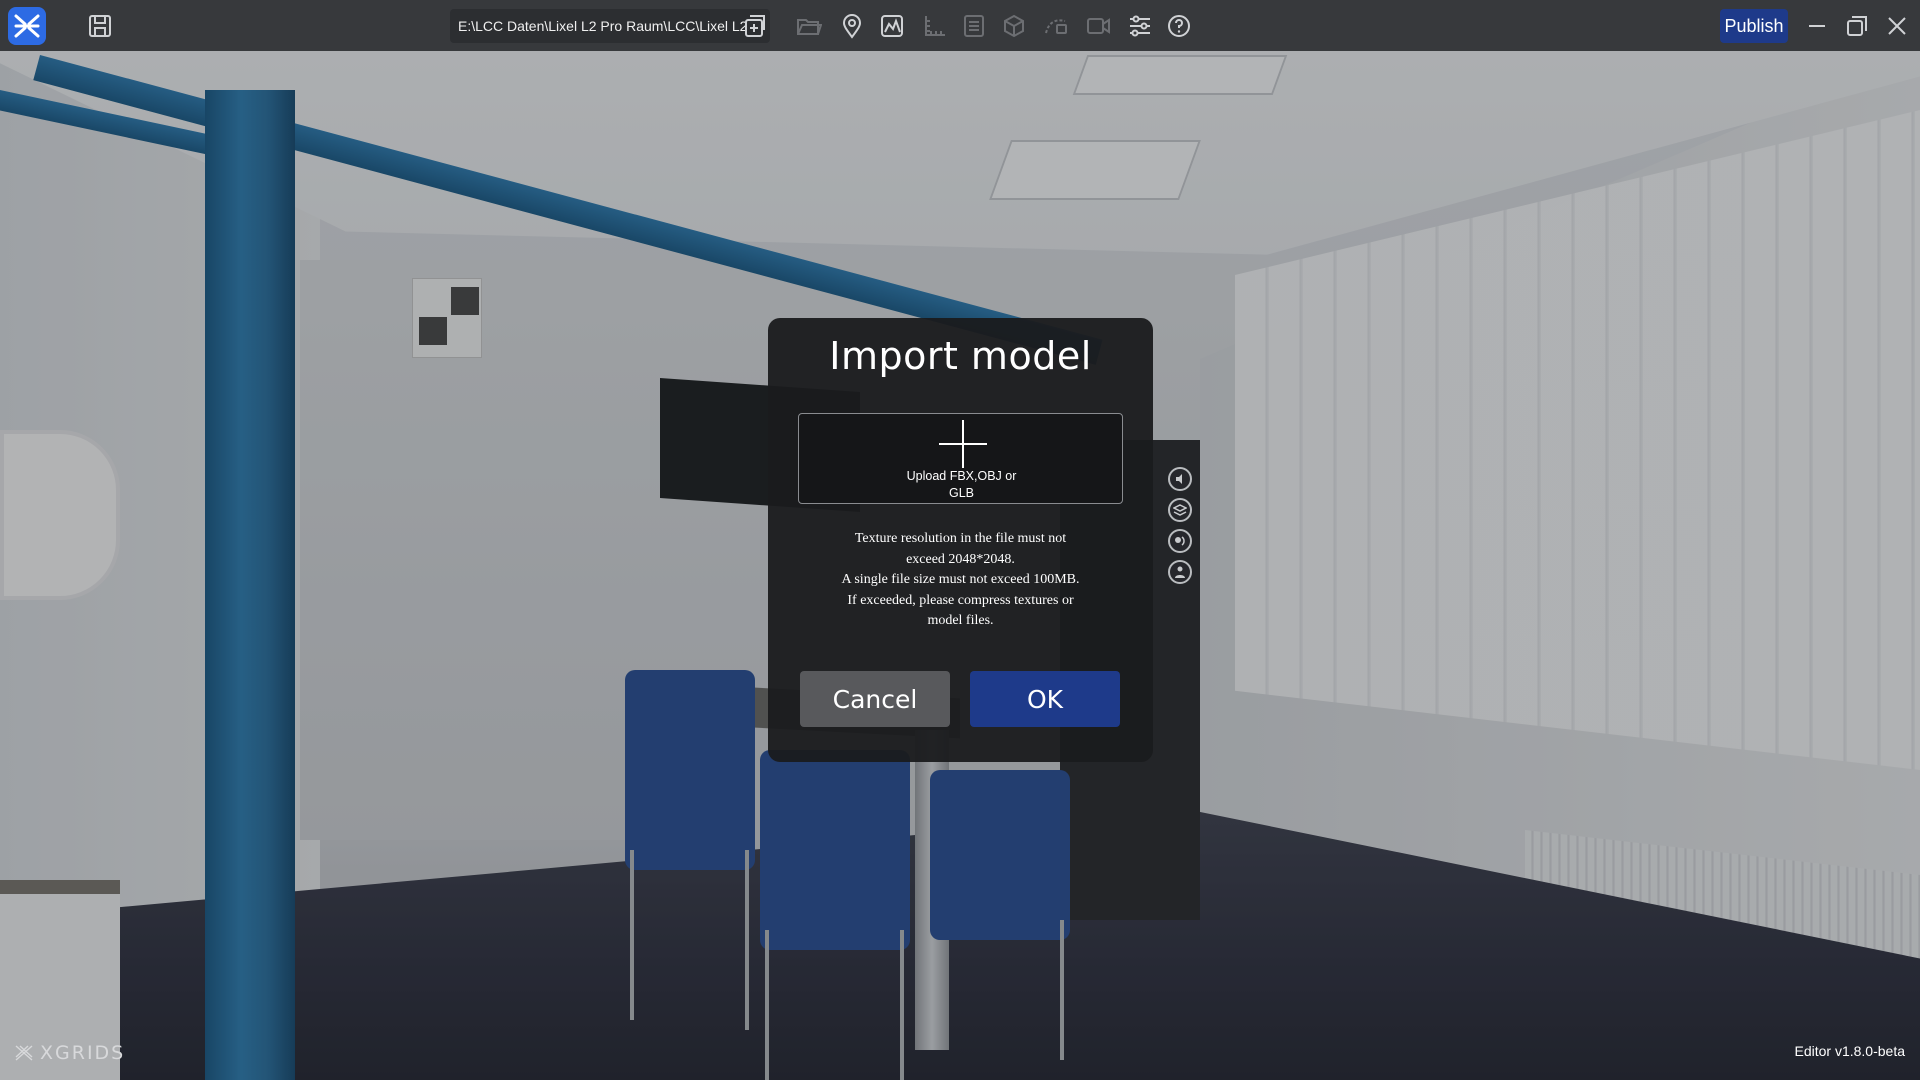 The height and width of the screenshot is (1080, 1920). Describe the element at coordinates (1897, 26) in the screenshot. I see `close-icon` at that location.